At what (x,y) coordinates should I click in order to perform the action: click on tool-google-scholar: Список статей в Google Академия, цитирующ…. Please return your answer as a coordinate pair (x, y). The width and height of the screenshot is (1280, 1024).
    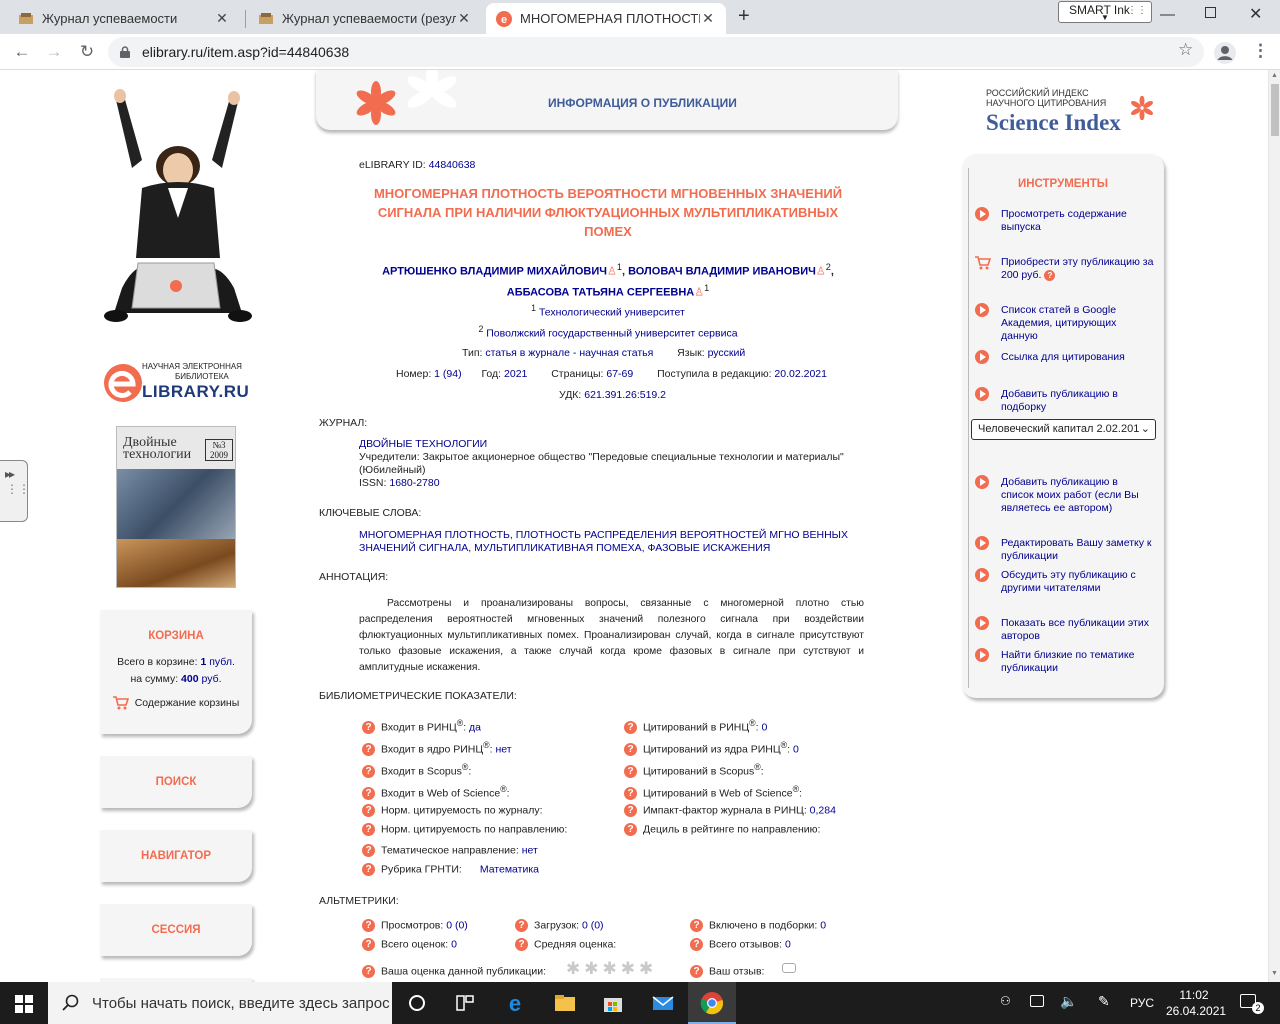
    Looking at the image, I should click on (1045, 323).